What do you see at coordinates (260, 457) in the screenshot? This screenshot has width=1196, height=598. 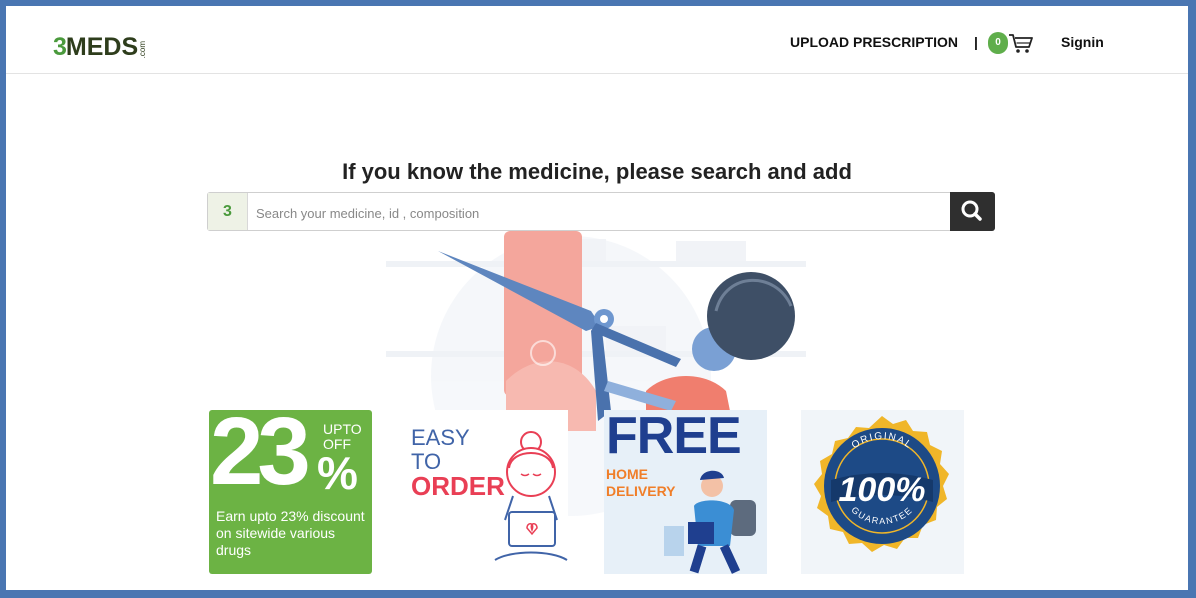 I see `discount-number: 23` at bounding box center [260, 457].